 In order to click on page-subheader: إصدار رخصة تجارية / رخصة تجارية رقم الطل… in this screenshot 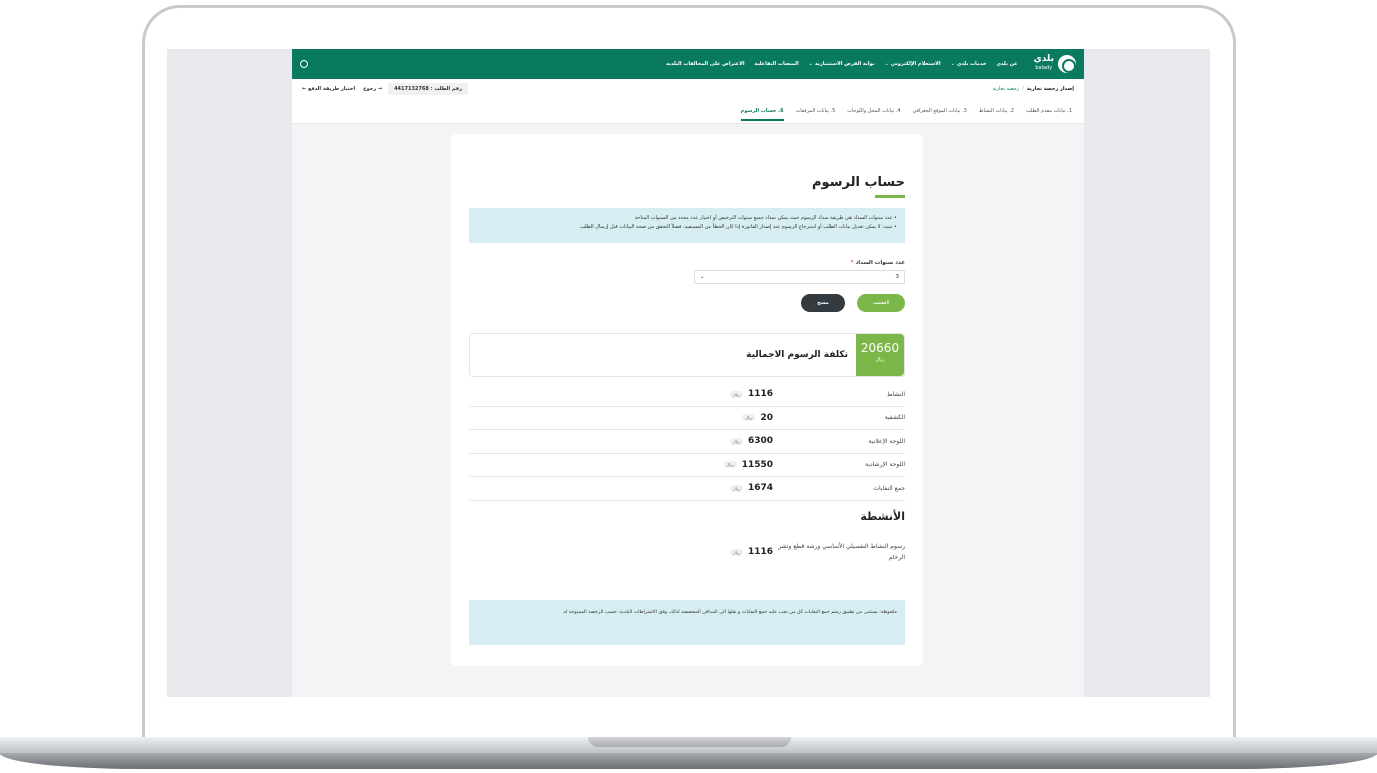, I will do `click(688, 89)`.